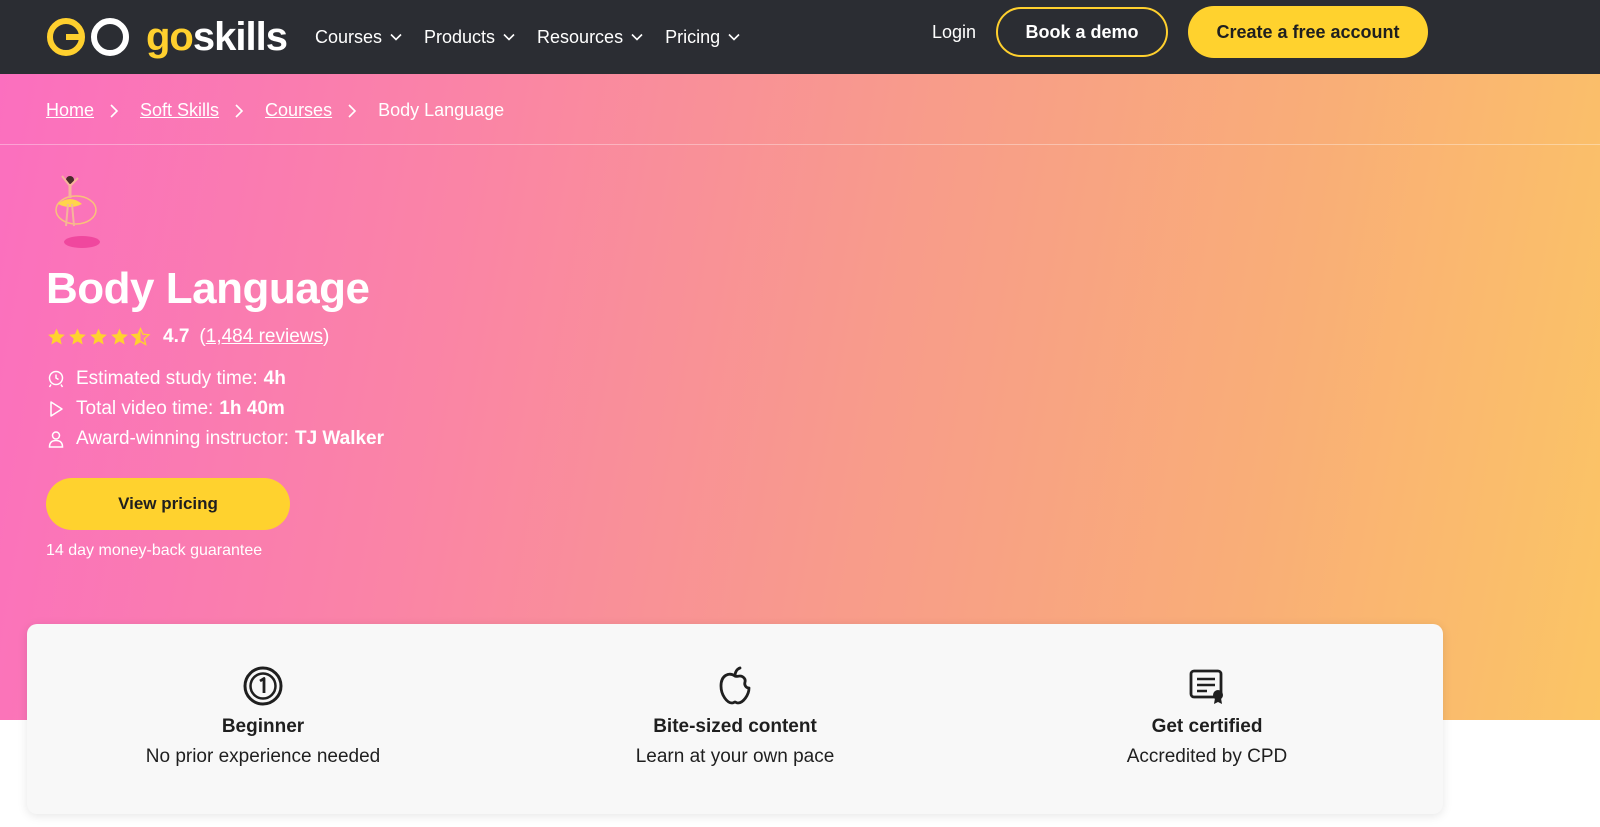  Describe the element at coordinates (179, 110) in the screenshot. I see `breadcrumb-soft-skills-link: Soft Skills` at that location.